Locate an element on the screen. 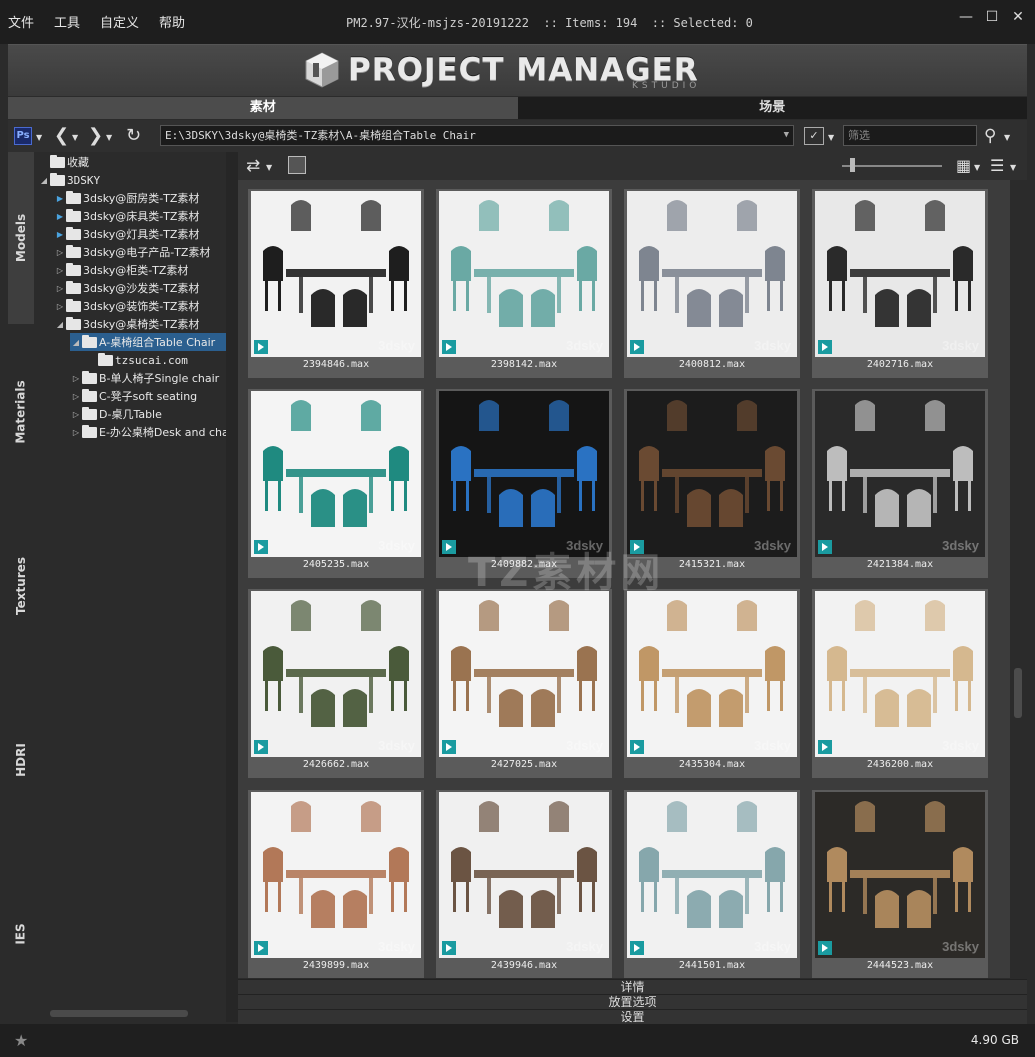 The image size is (1035, 1057). close-icon: ✕ is located at coordinates (1018, 17).